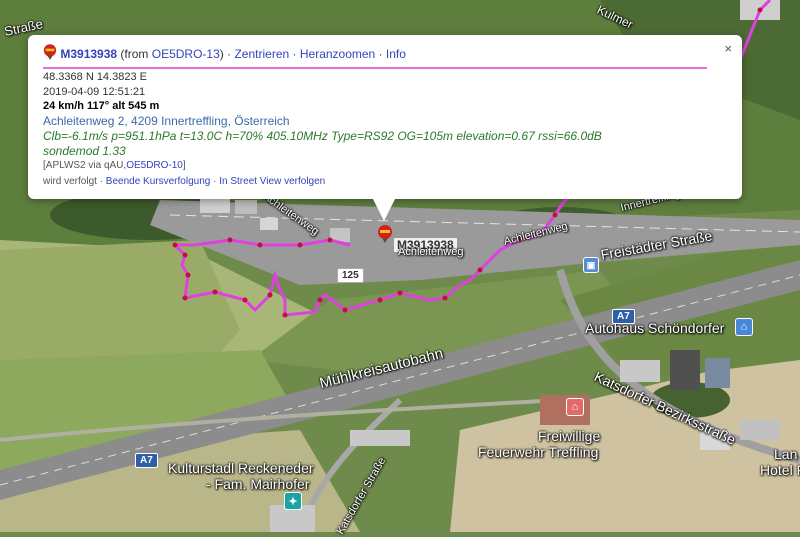 This screenshot has height=537, width=800. Describe the element at coordinates (241, 468) in the screenshot. I see `poi-label: Kulturstadl Reckeneder` at that location.